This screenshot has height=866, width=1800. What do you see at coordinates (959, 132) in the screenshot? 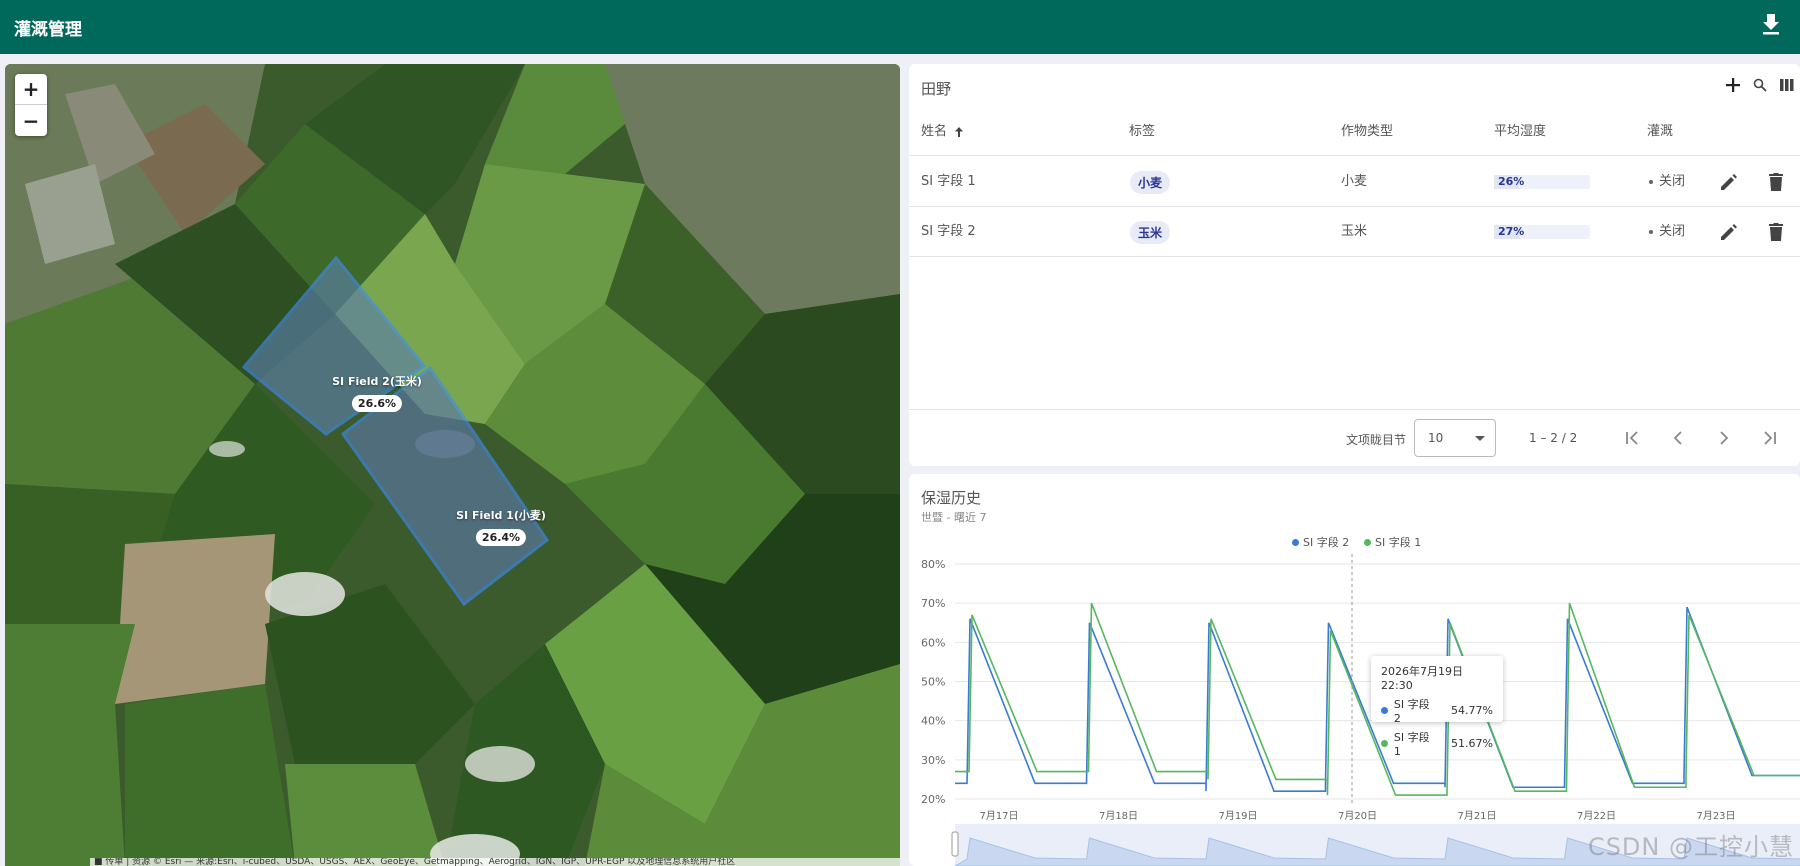
I see `sort-ascending-icon` at bounding box center [959, 132].